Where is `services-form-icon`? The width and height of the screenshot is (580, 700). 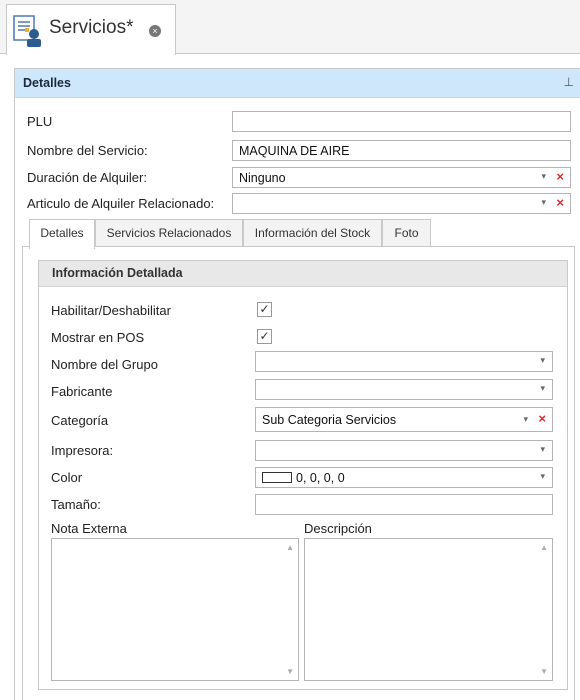 services-form-icon is located at coordinates (27, 31).